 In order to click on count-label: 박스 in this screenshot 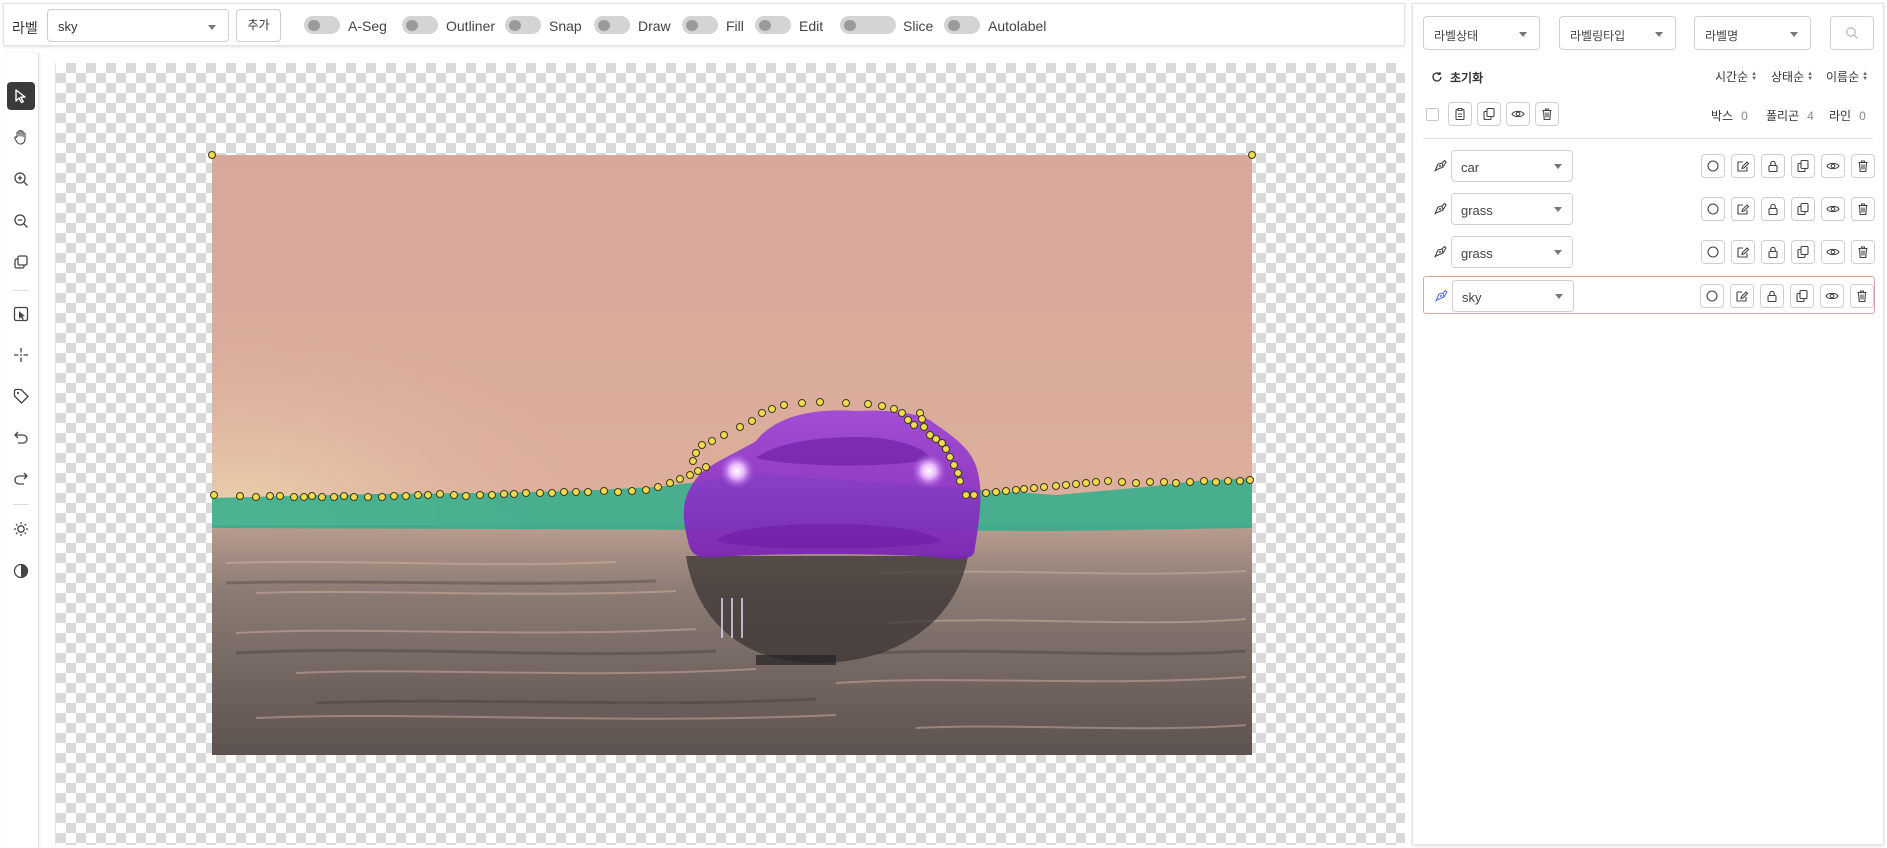, I will do `click(1722, 116)`.